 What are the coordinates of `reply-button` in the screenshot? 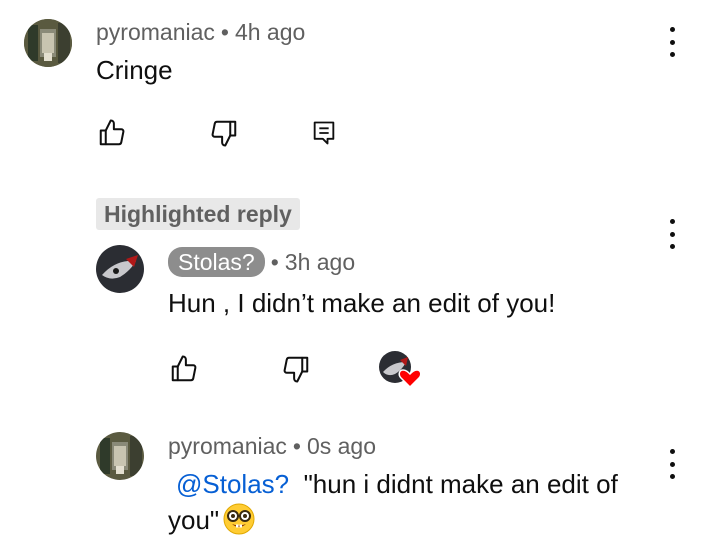 It's located at (324, 133).